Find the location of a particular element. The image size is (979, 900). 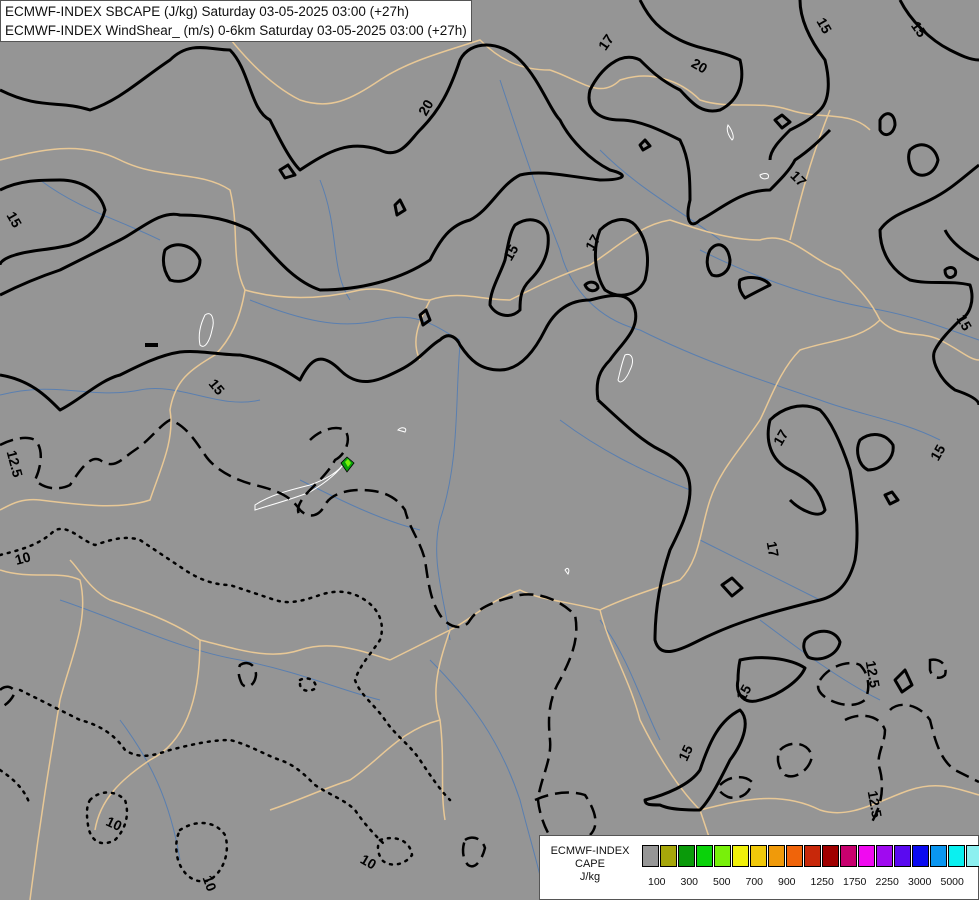

legend-tick-label: 5000 is located at coordinates (952, 882).